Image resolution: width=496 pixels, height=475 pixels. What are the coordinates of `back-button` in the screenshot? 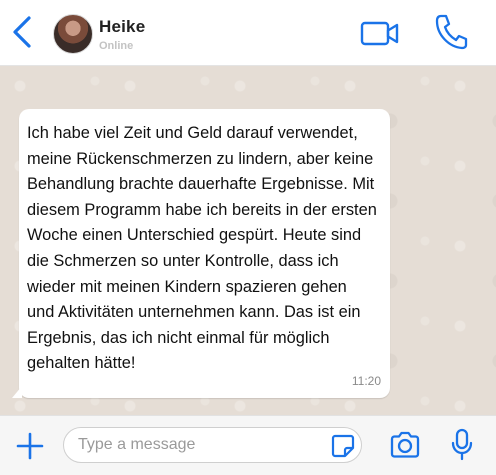 It's located at (22, 32).